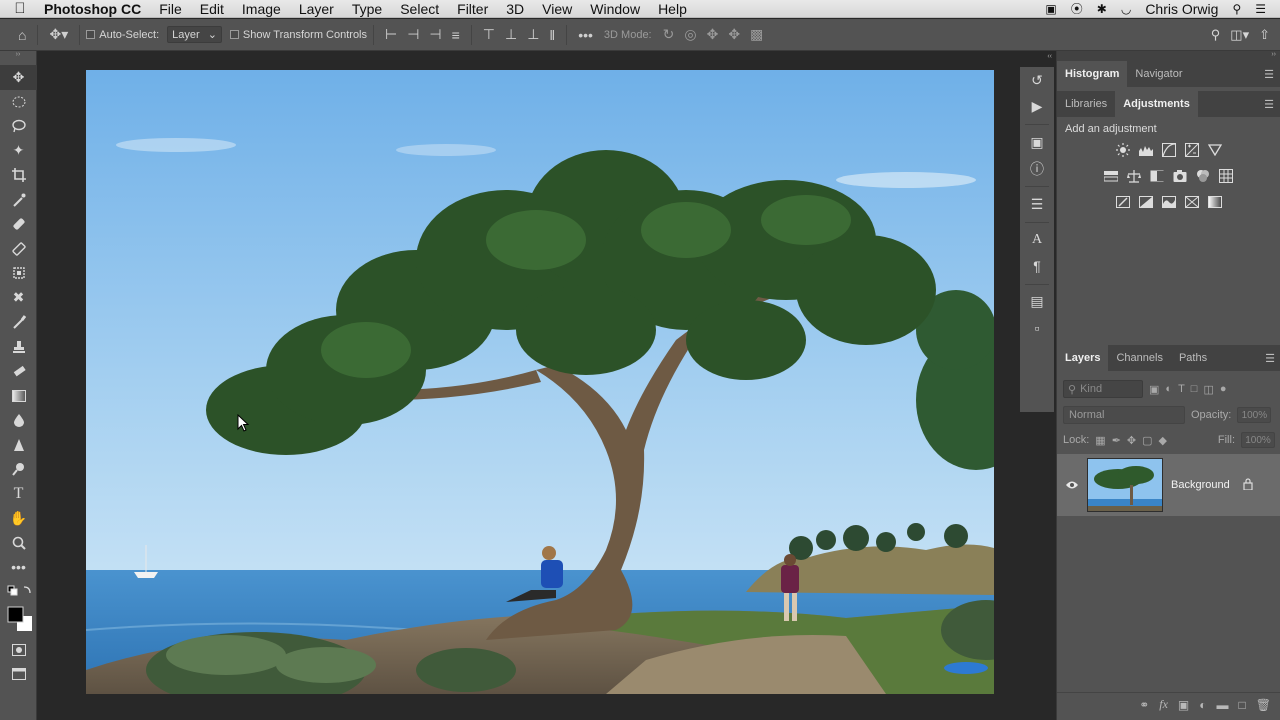 Image resolution: width=1280 pixels, height=720 pixels. I want to click on healing-brush-tool-icon, so click(18, 224).